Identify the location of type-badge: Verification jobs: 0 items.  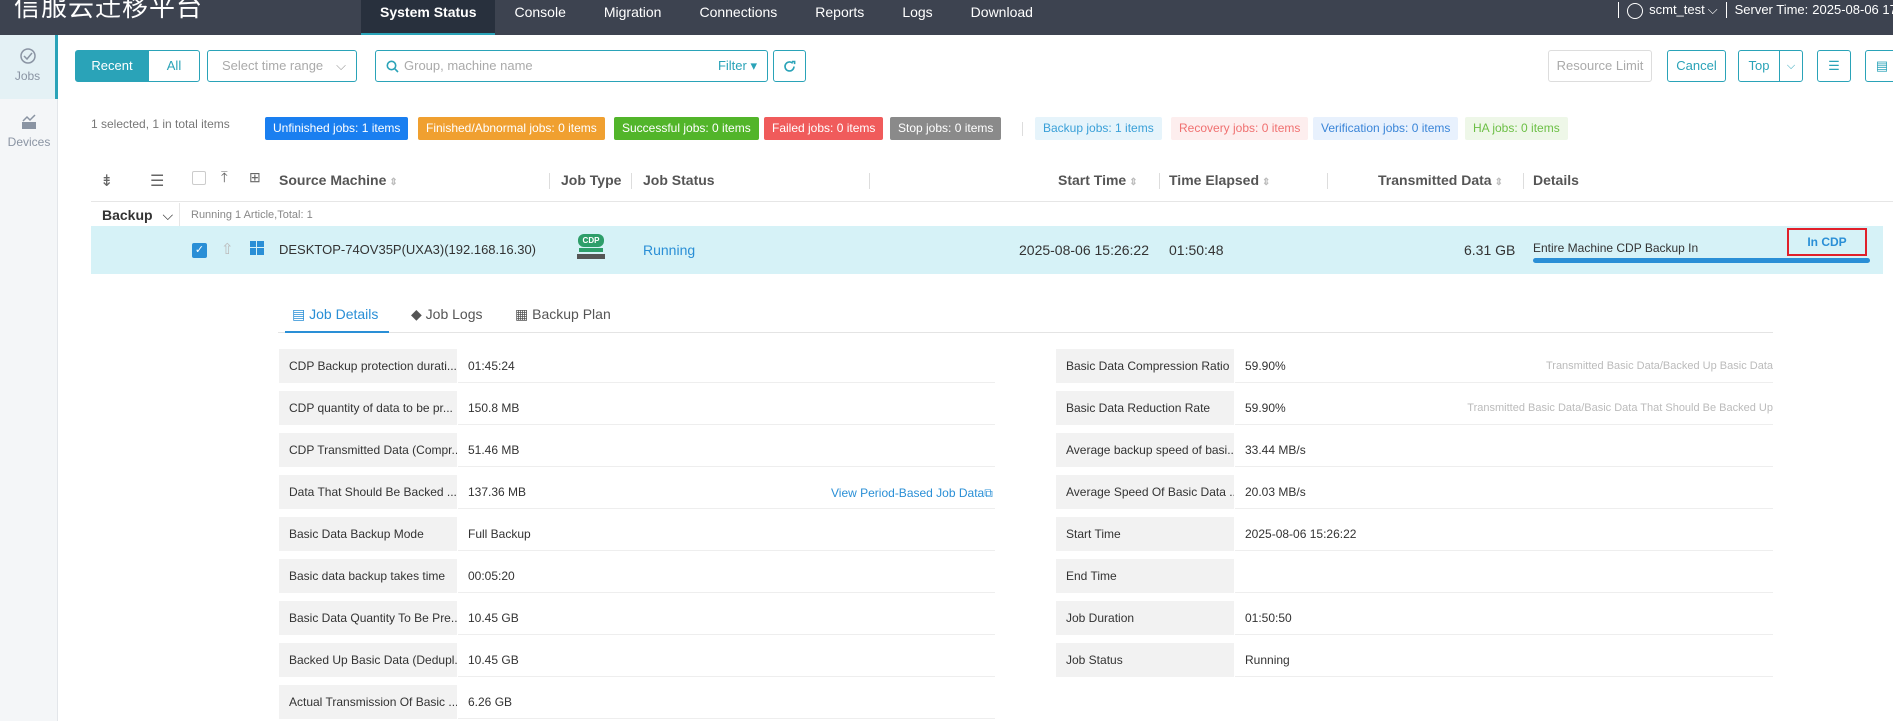
(1386, 128).